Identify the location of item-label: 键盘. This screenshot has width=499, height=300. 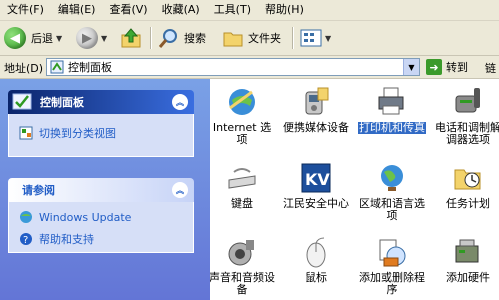
(242, 203).